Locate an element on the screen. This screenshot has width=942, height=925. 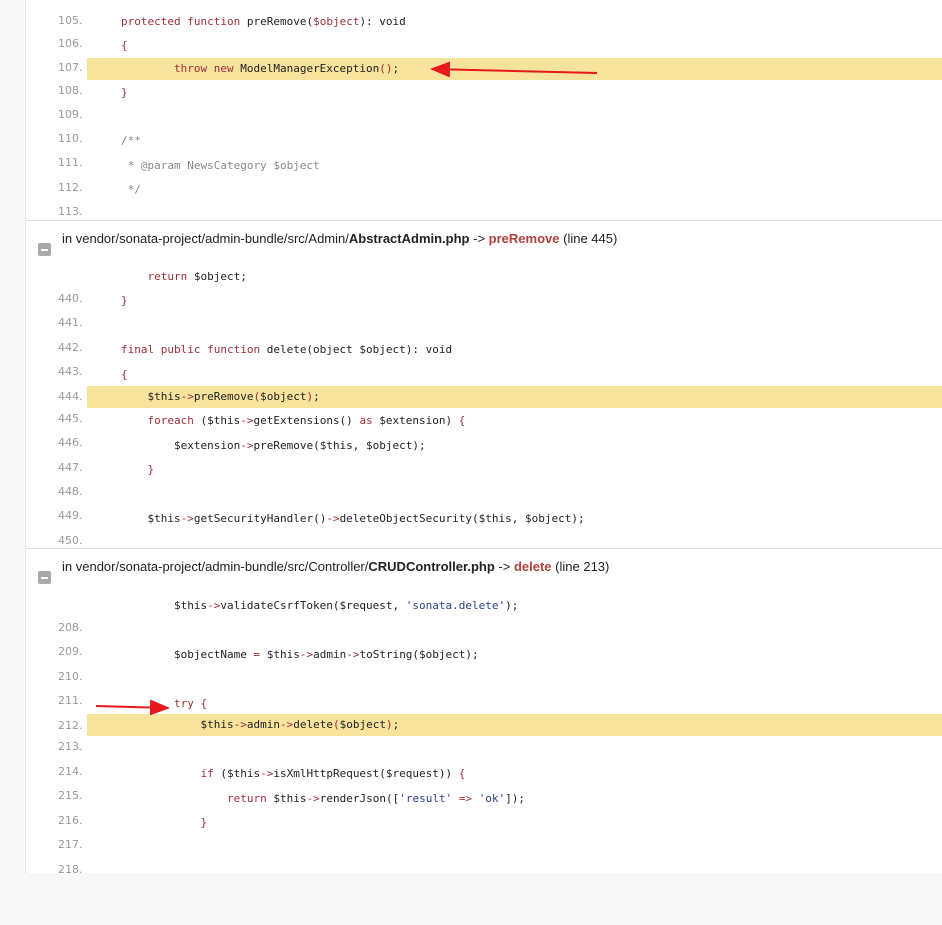
code-line: 448. } is located at coordinates (484, 478).